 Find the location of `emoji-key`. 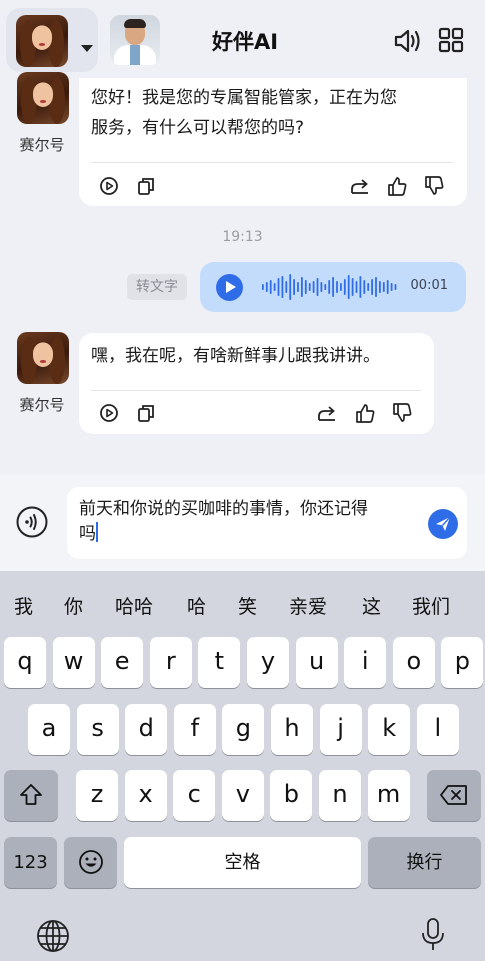

emoji-key is located at coordinates (90, 862).